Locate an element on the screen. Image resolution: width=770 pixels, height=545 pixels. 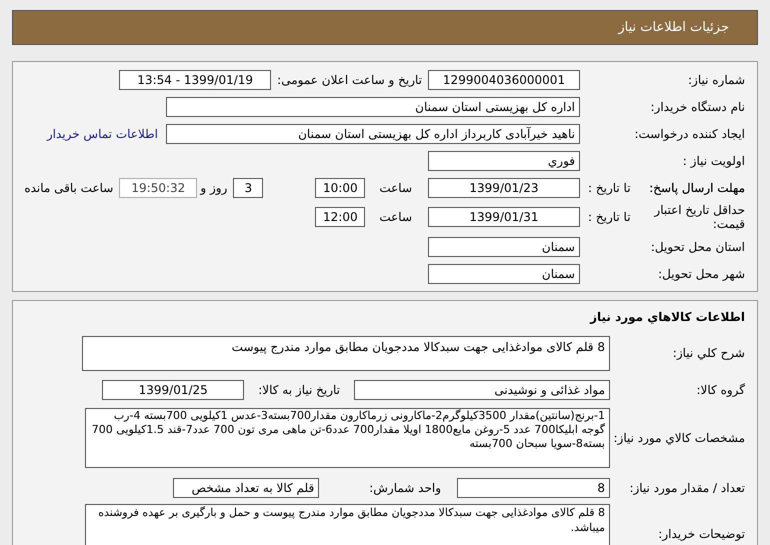
field-label: تاريخ نياز به کالا: is located at coordinates (299, 390).